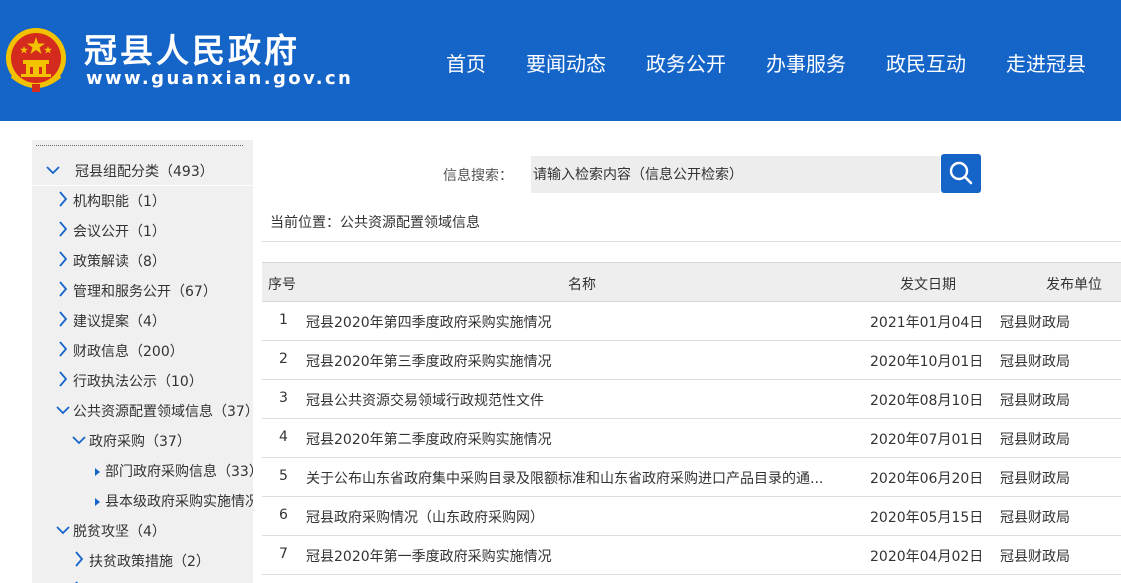  I want to click on nav-news: 要闻动态, so click(566, 62).